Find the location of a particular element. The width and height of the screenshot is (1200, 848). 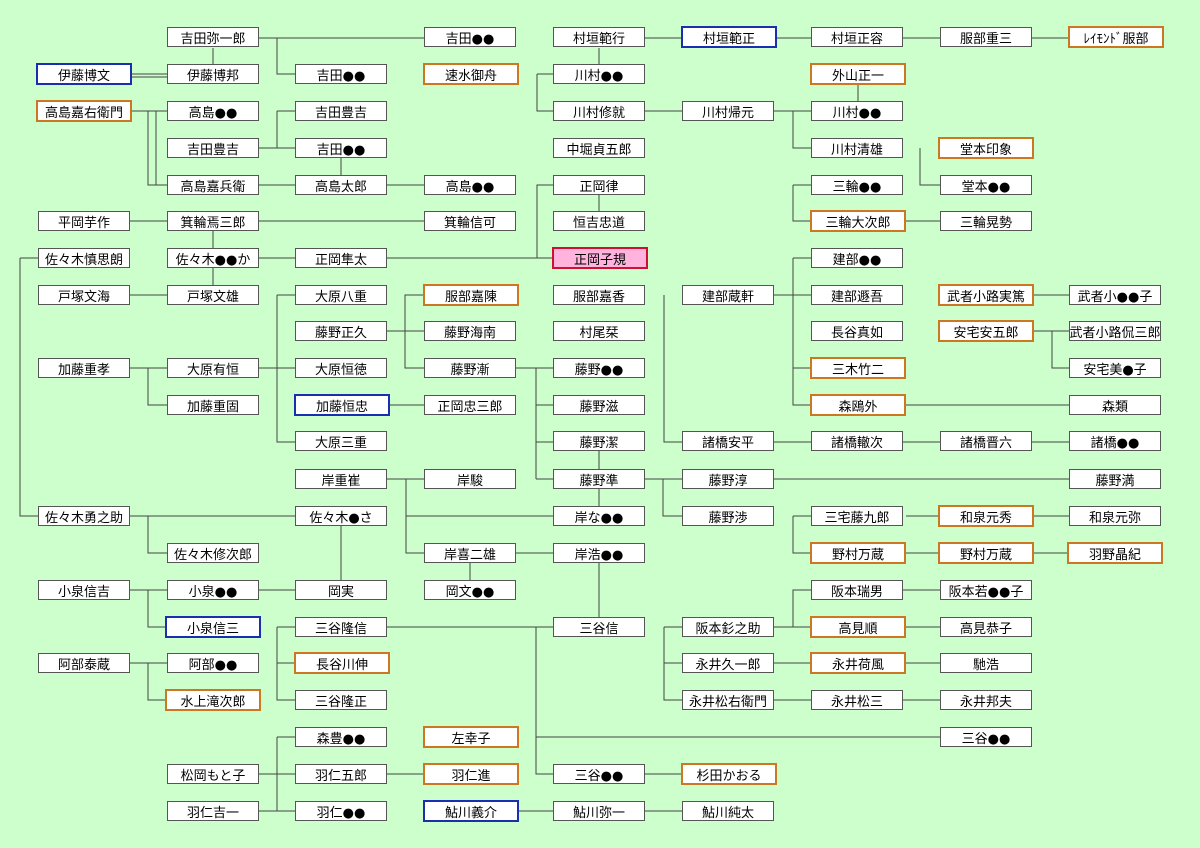

person-box: 羽仁吉一 is located at coordinates (213, 811).